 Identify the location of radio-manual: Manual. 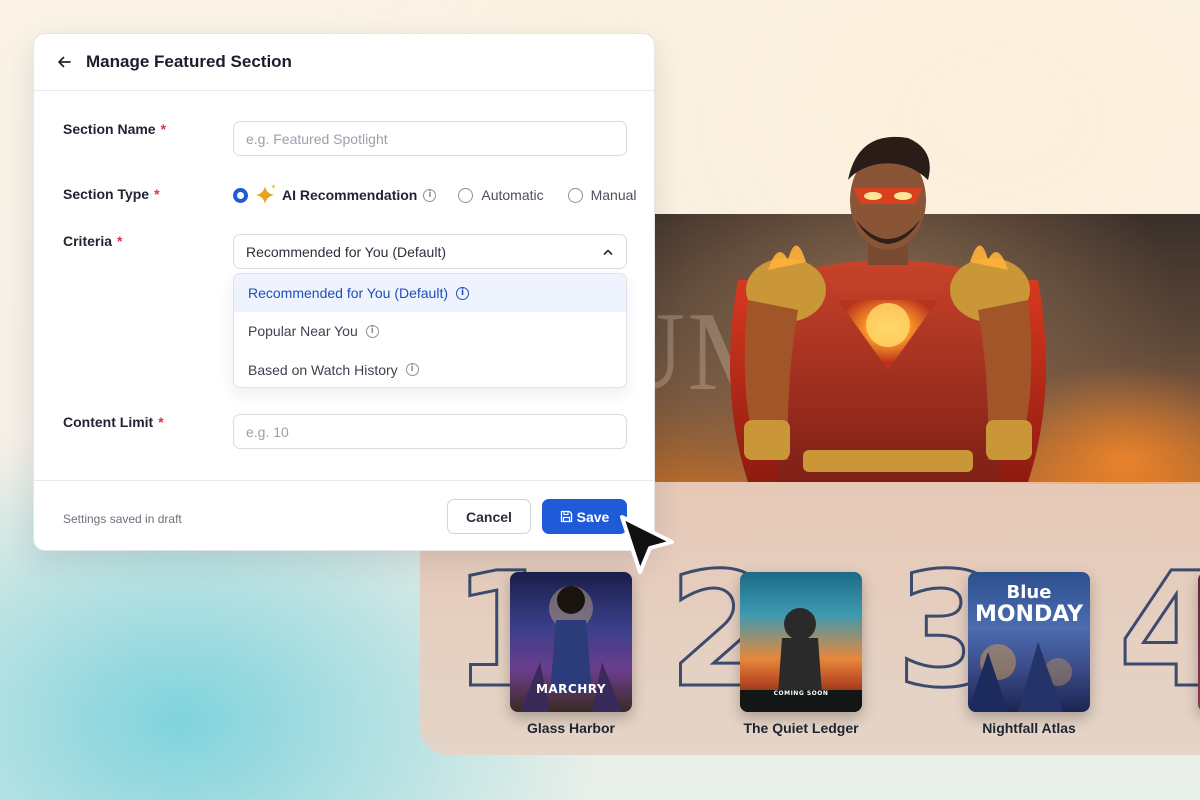
(602, 195).